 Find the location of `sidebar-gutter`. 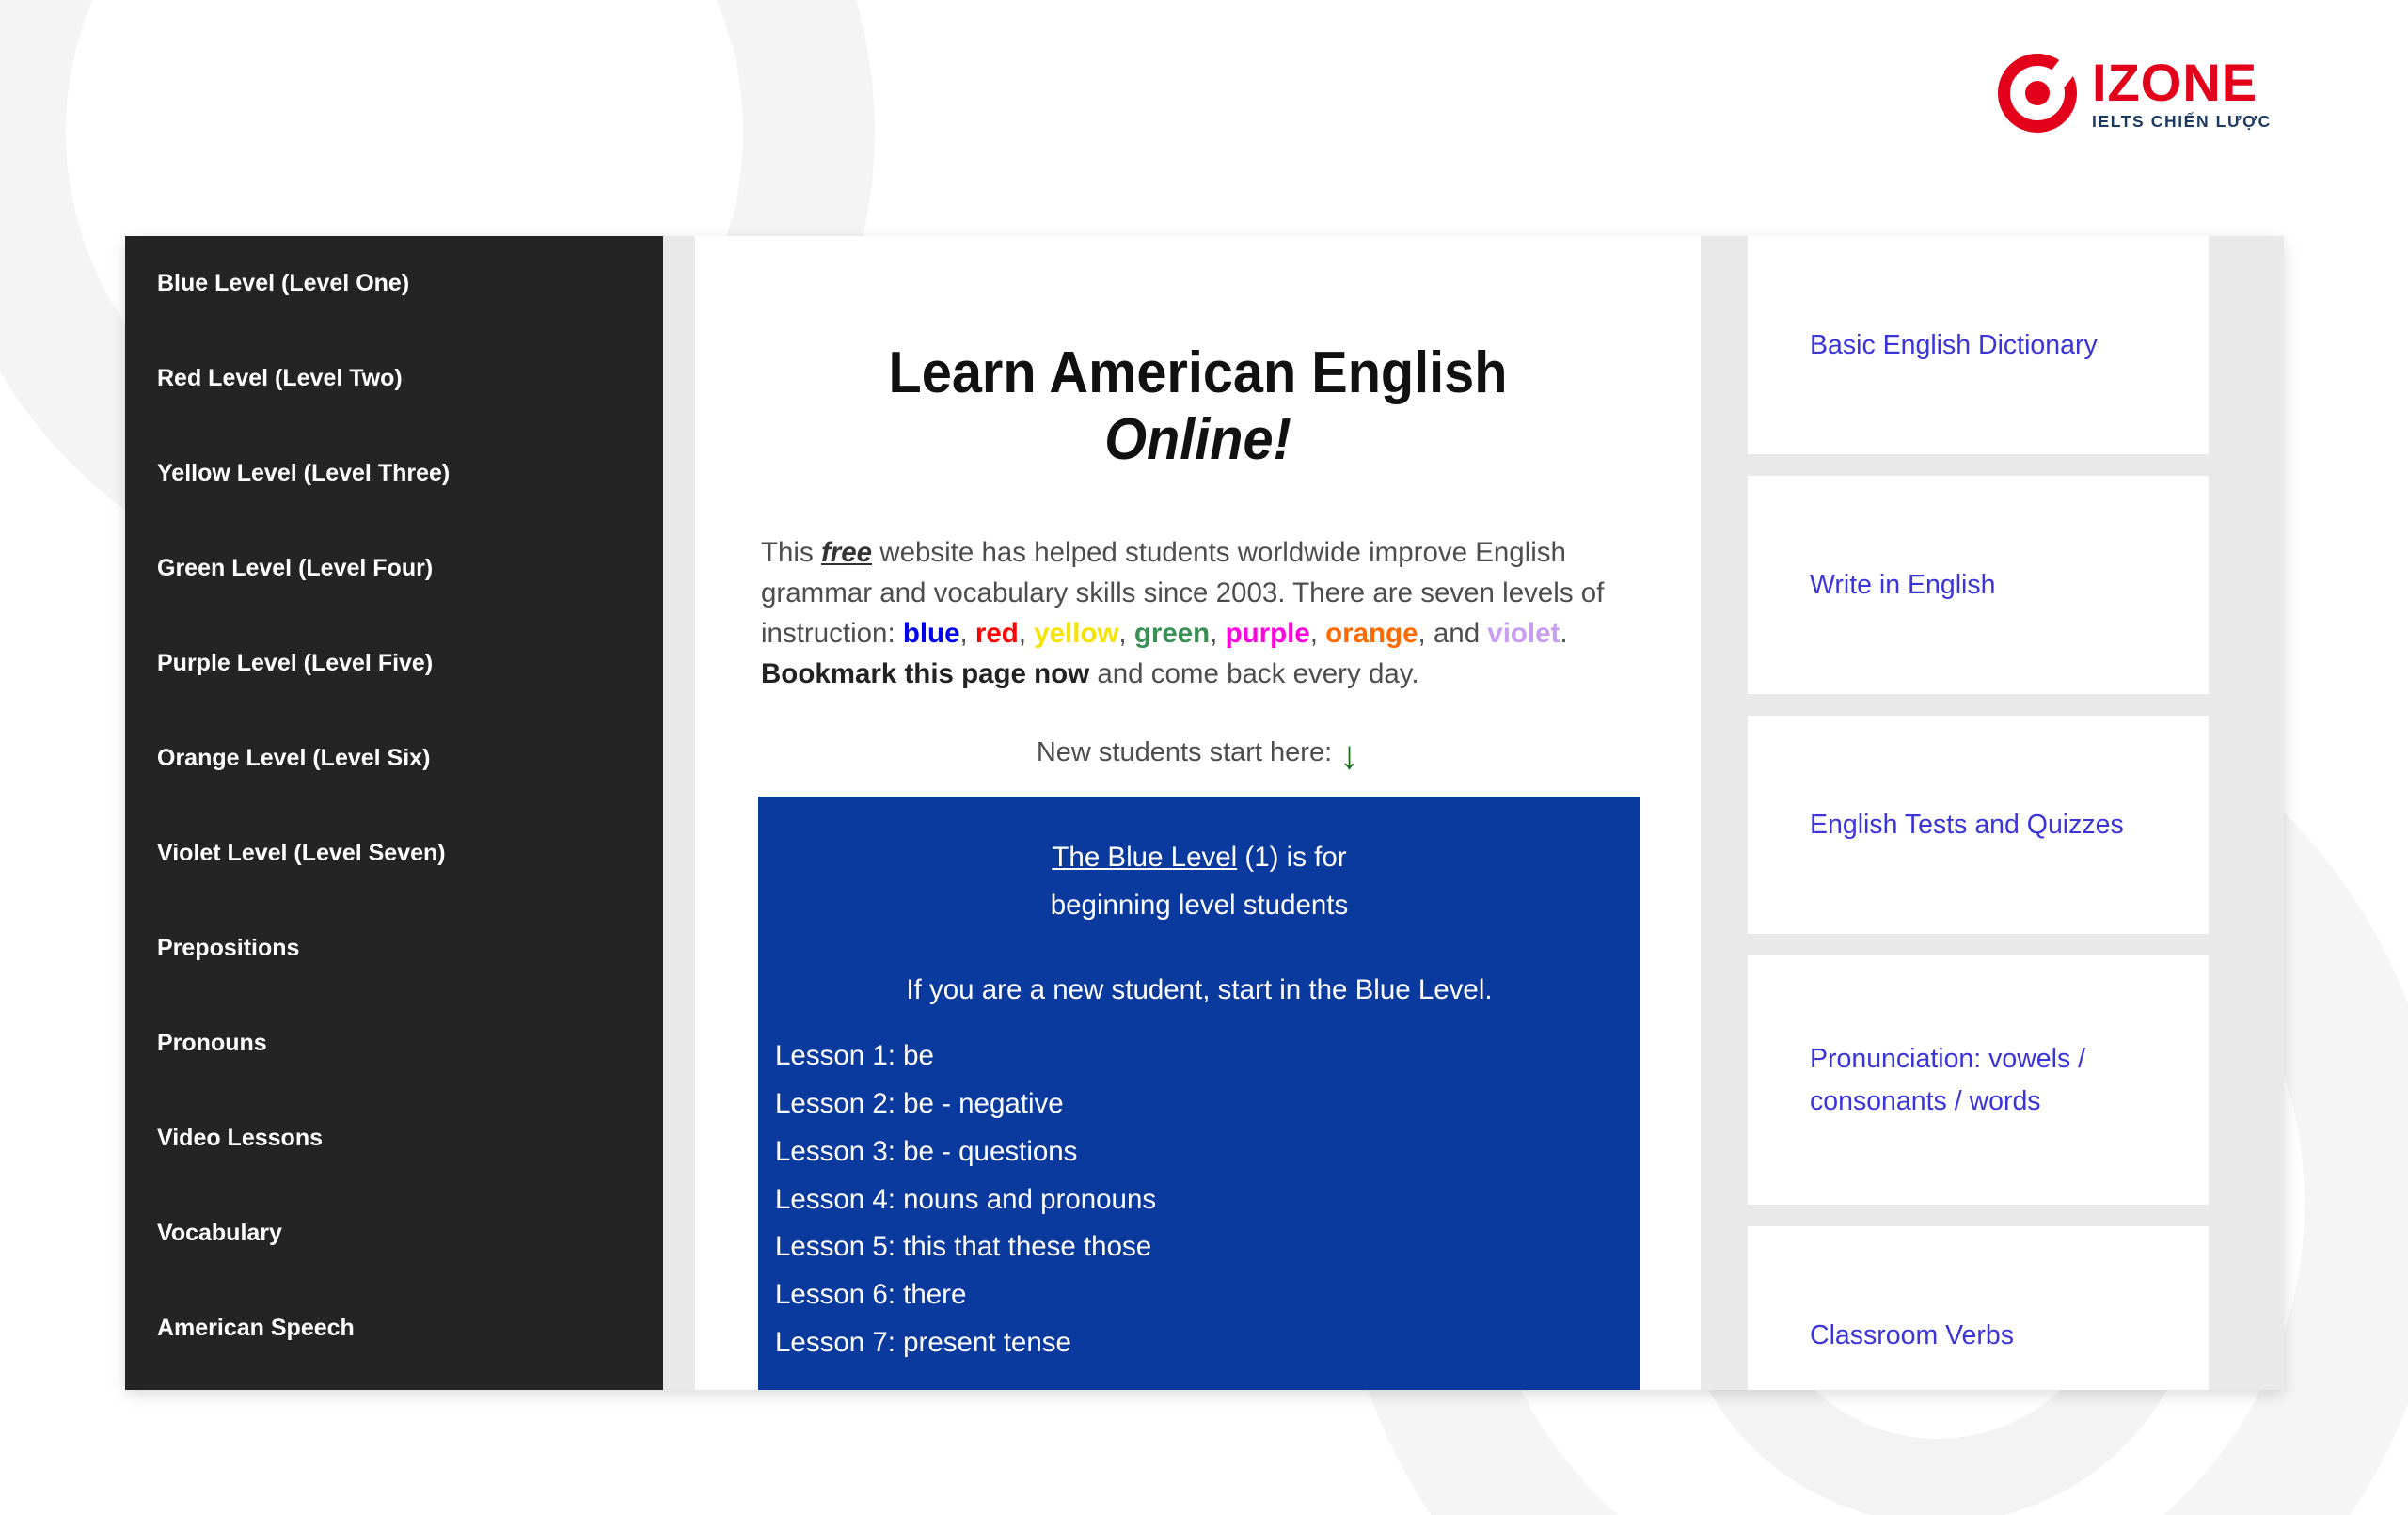

sidebar-gutter is located at coordinates (679, 813).